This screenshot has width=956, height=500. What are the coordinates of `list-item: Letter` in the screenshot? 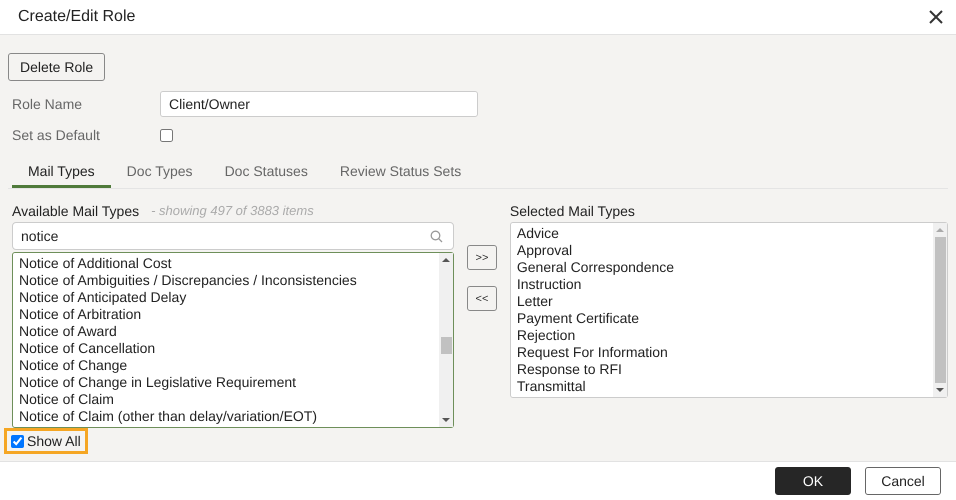 It's located at (721, 301).